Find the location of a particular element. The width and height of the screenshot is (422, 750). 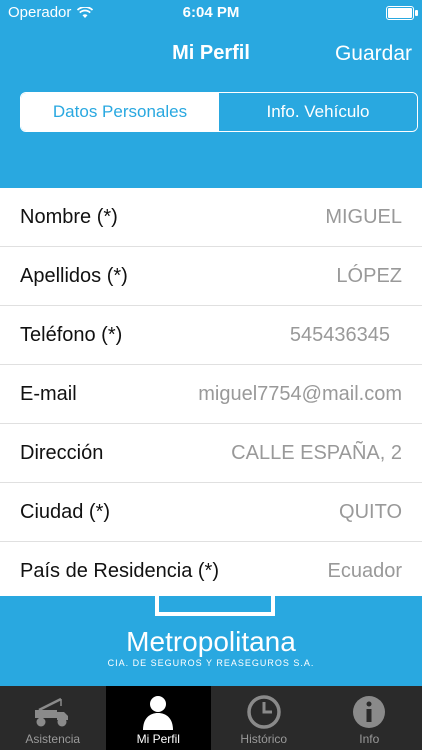

field-label: Ciudad (*) is located at coordinates (65, 512).